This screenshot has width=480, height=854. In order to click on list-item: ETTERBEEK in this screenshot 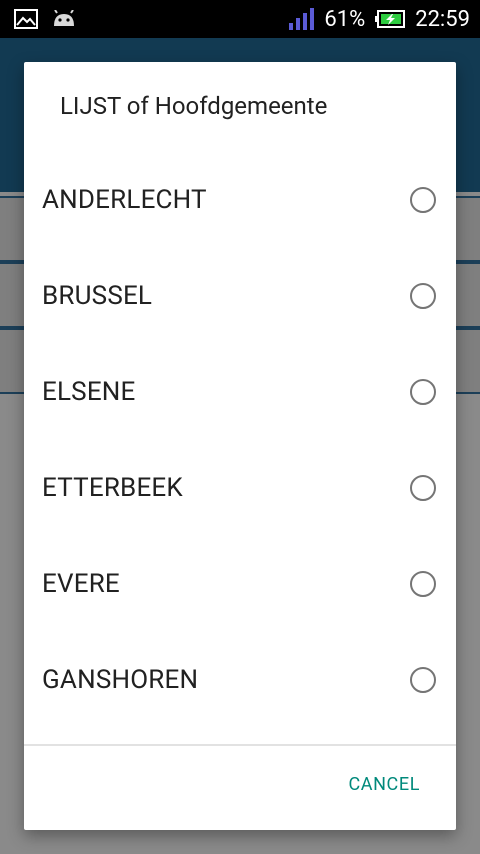, I will do `click(240, 488)`.